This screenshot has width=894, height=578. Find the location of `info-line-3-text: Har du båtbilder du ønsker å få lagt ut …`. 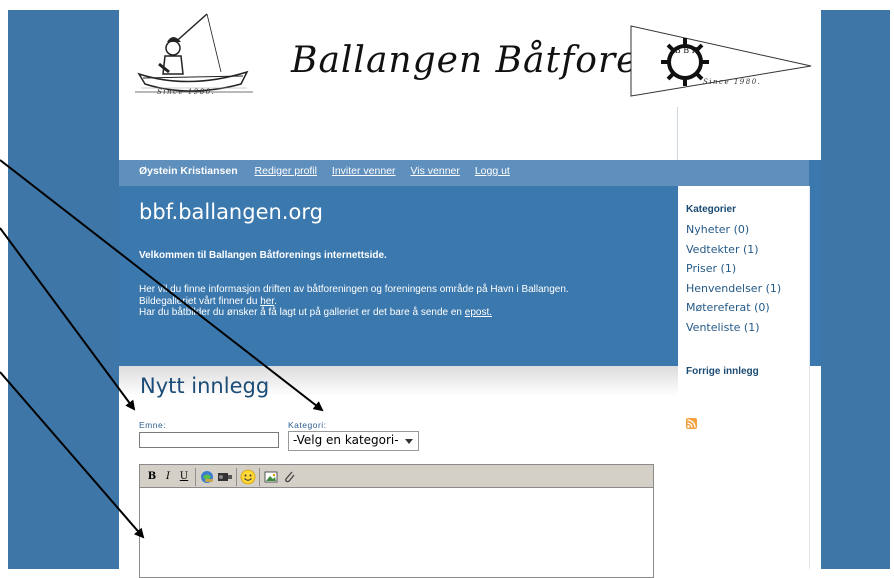

info-line-3-text: Har du båtbilder du ønsker å få lagt ut … is located at coordinates (302, 312).